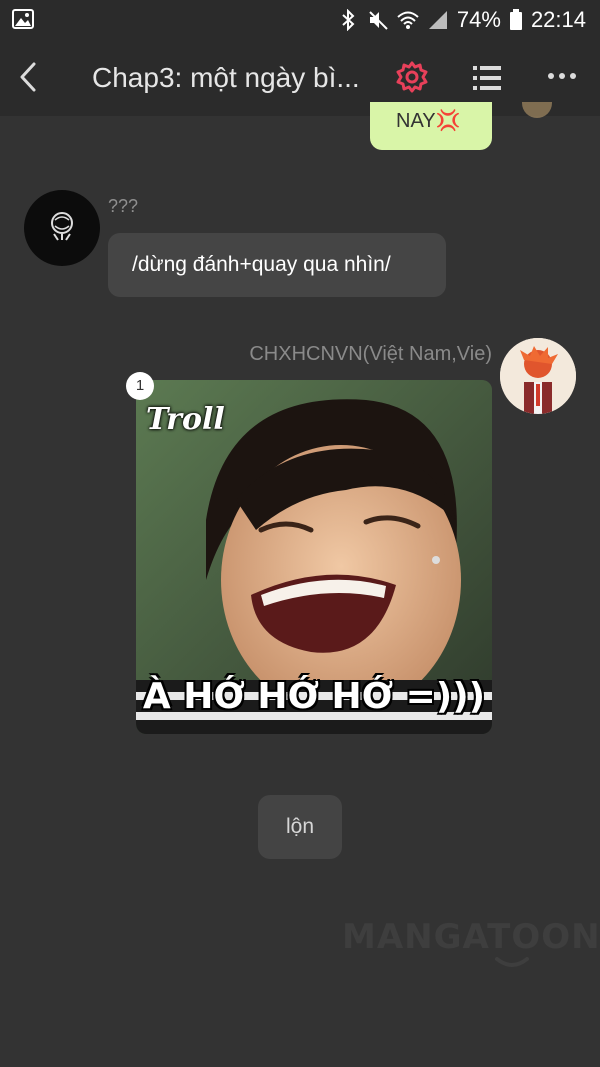  Describe the element at coordinates (558, 19) in the screenshot. I see `clock: 22:14` at that location.